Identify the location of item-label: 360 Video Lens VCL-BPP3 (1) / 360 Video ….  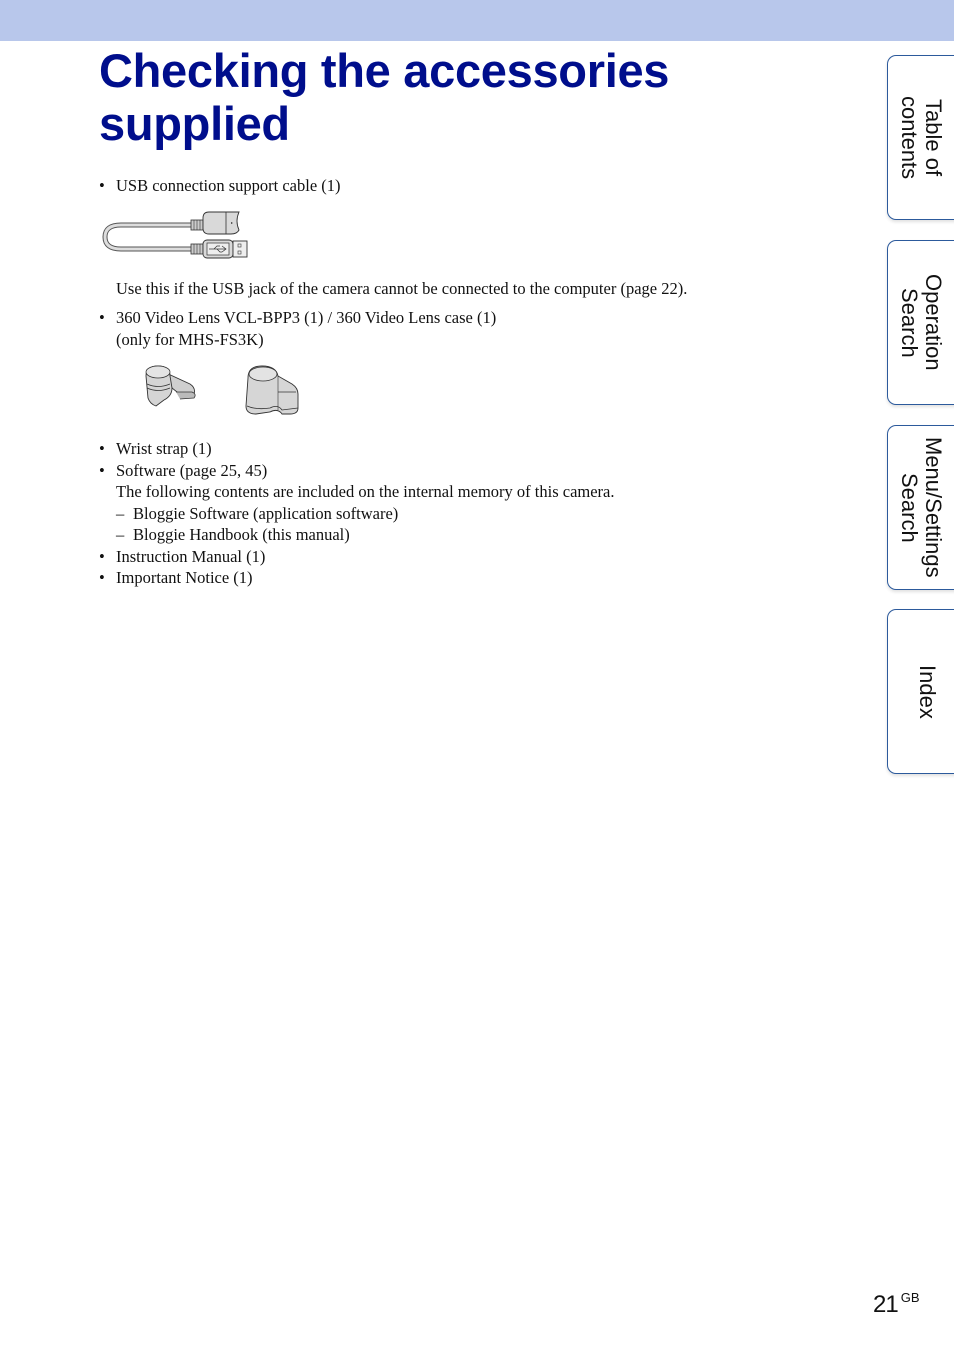
(306, 317).